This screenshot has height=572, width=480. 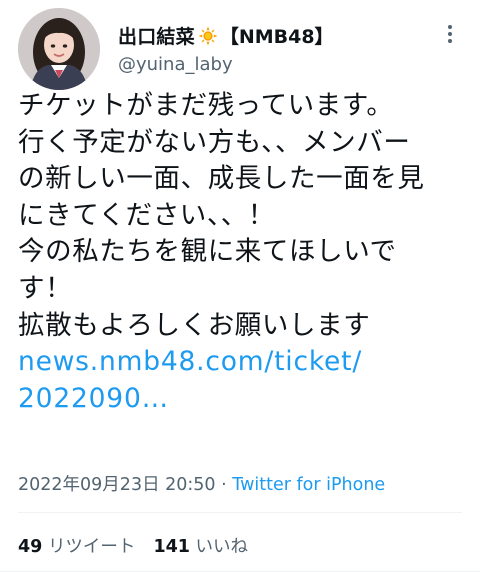 What do you see at coordinates (206, 105) in the screenshot?
I see `tweet-text-line: チケットがまだ残っています。` at bounding box center [206, 105].